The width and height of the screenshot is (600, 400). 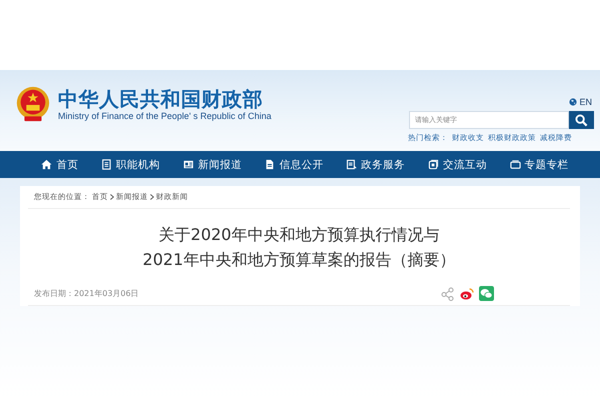 What do you see at coordinates (161, 99) in the screenshot?
I see `site-title: 中华人民共和国财政部` at bounding box center [161, 99].